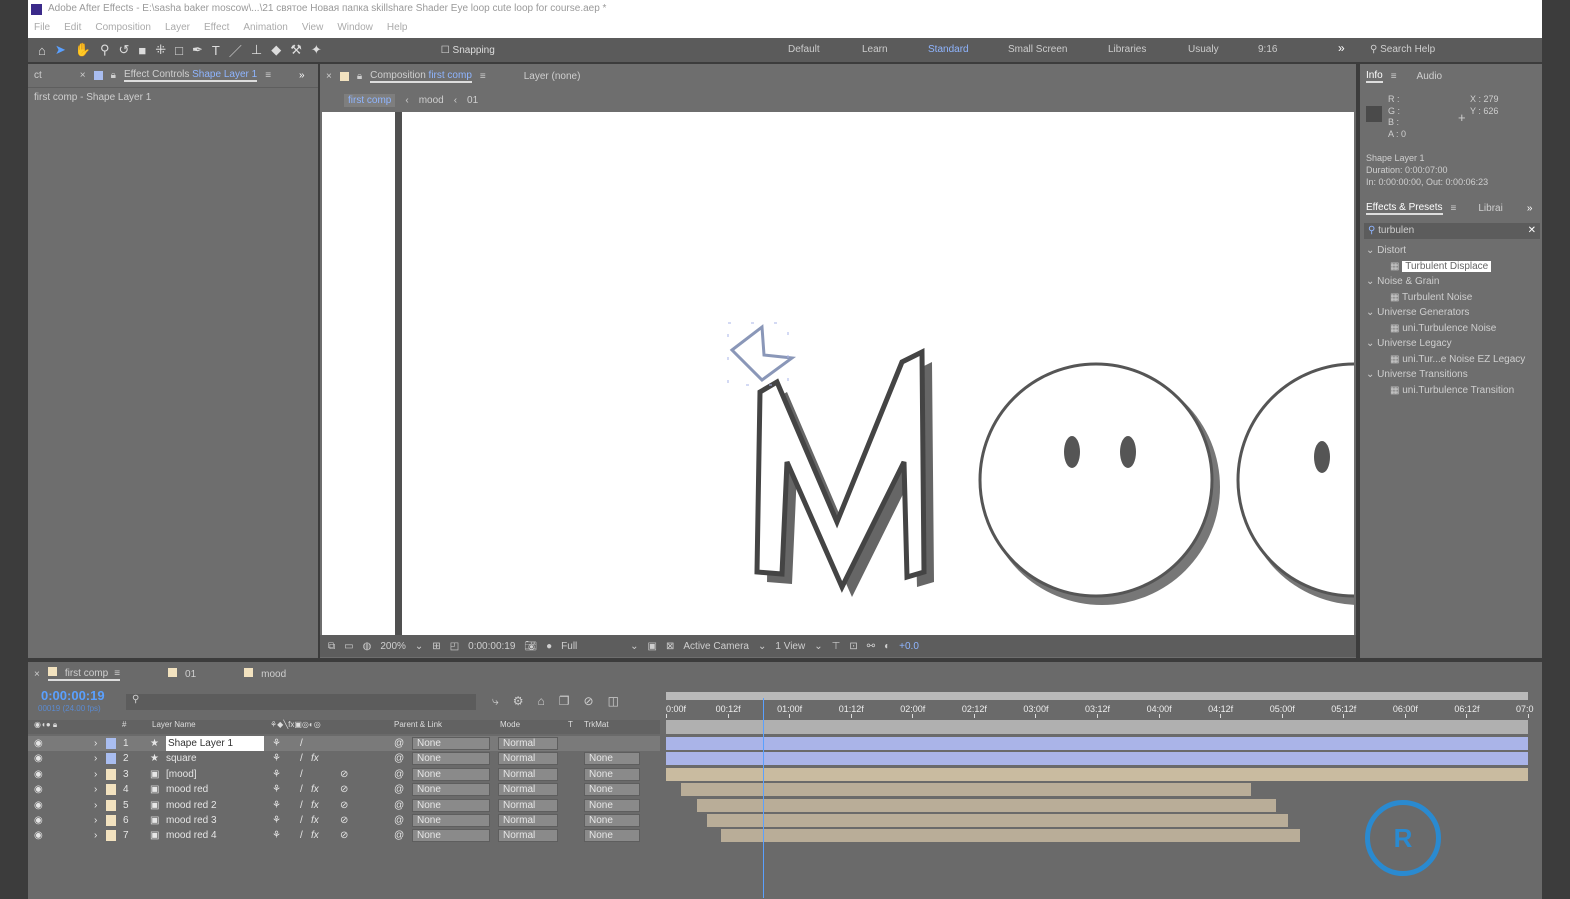 The height and width of the screenshot is (899, 1570). I want to click on view-layout-dropdown: 1 View, so click(790, 646).